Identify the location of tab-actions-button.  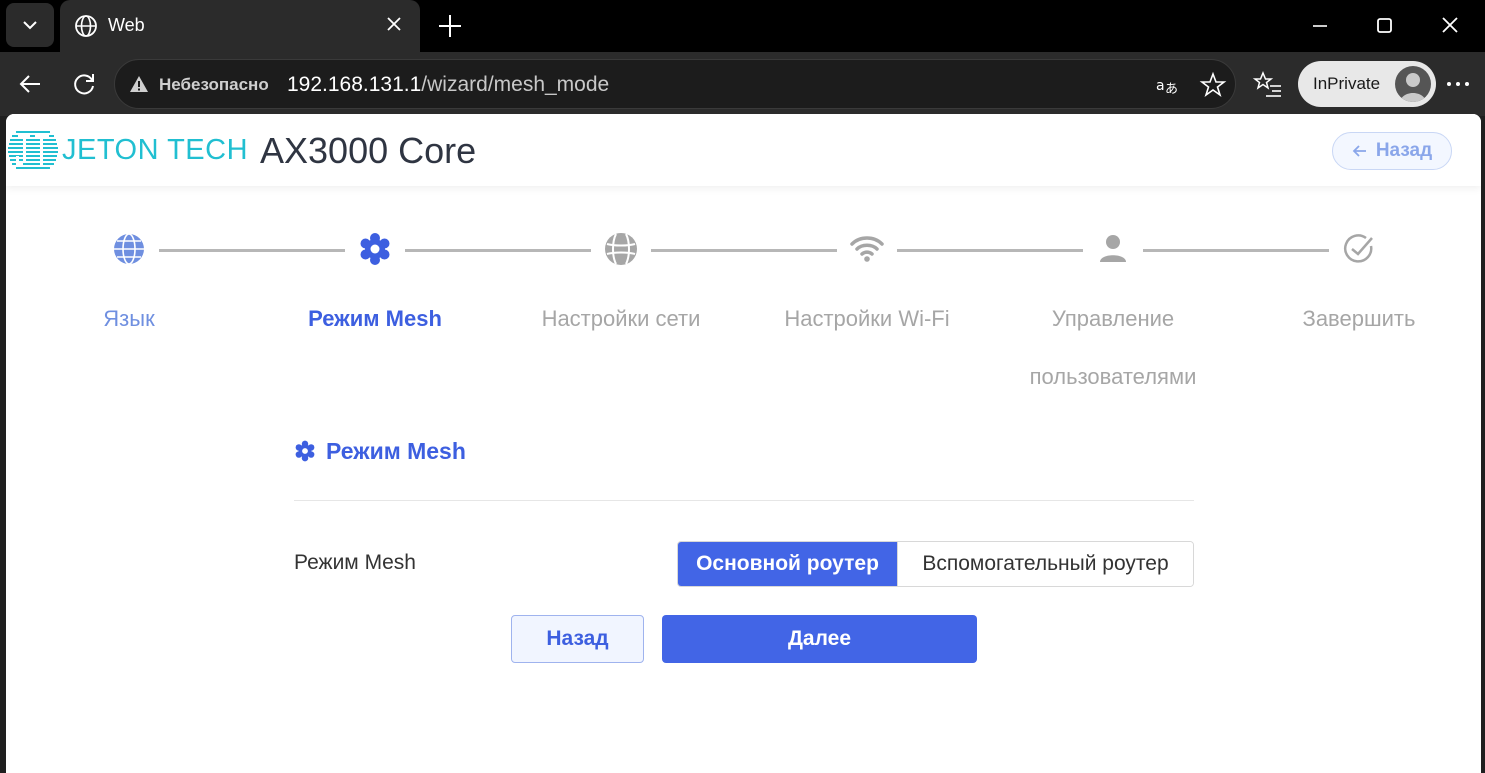
(30, 25).